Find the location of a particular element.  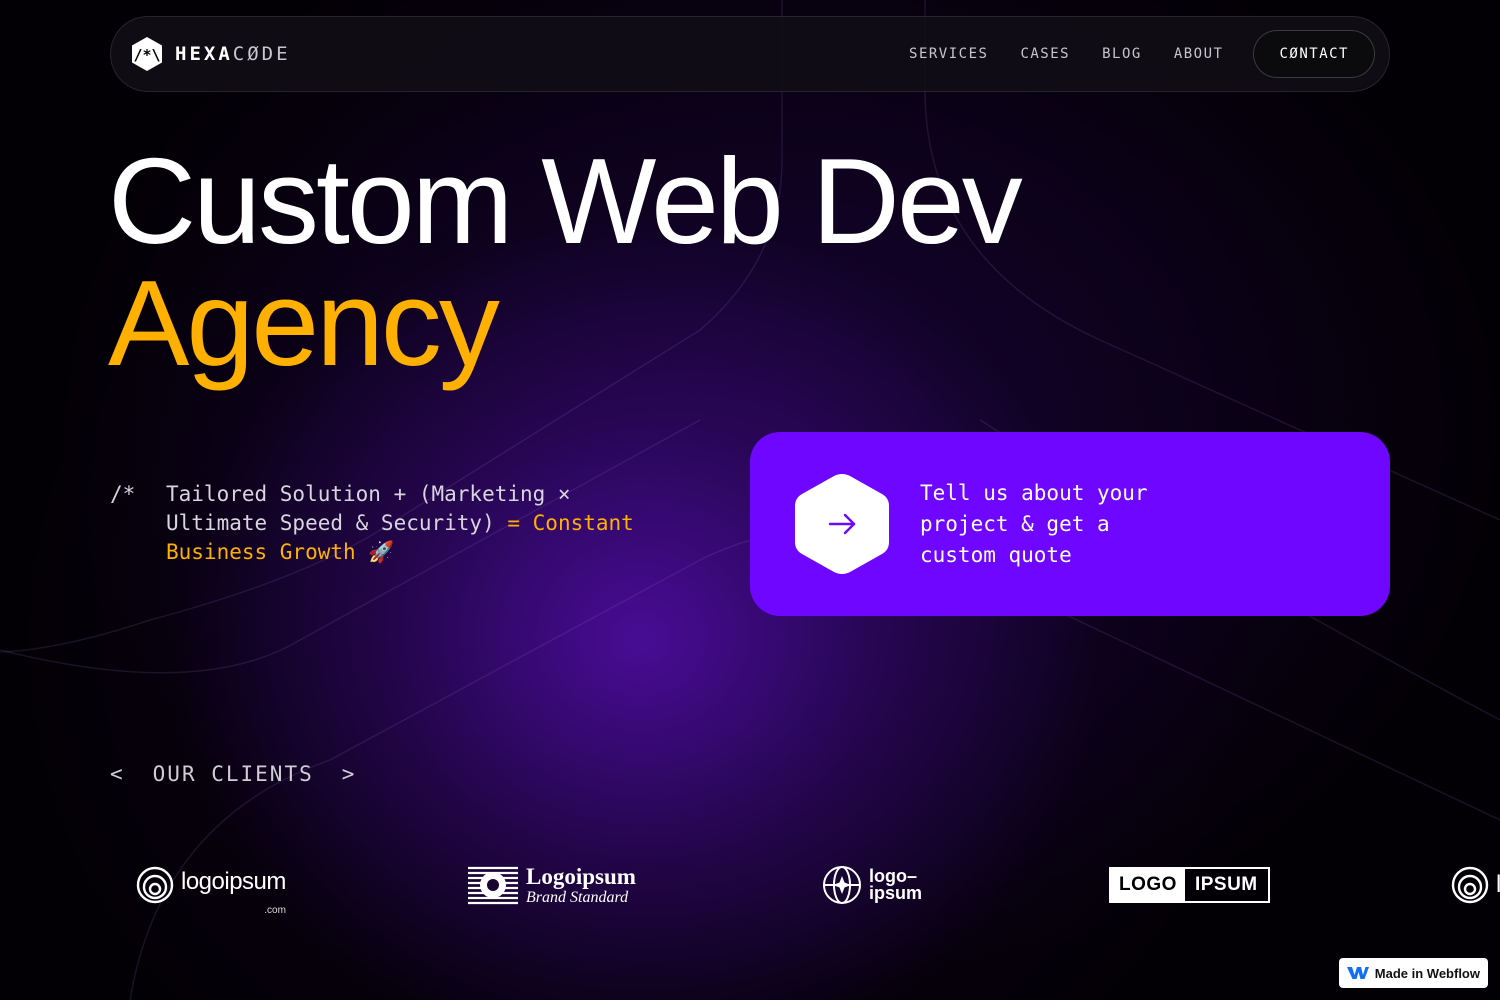

clients-bracket-open: < is located at coordinates (117, 774).